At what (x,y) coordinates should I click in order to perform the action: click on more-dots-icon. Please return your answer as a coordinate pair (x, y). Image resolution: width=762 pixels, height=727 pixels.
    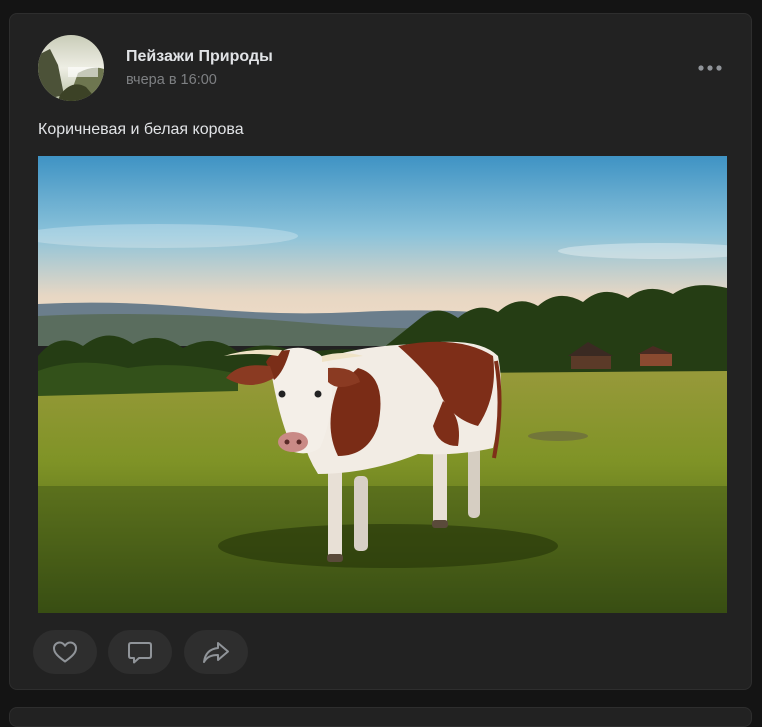
    Looking at the image, I should click on (710, 68).